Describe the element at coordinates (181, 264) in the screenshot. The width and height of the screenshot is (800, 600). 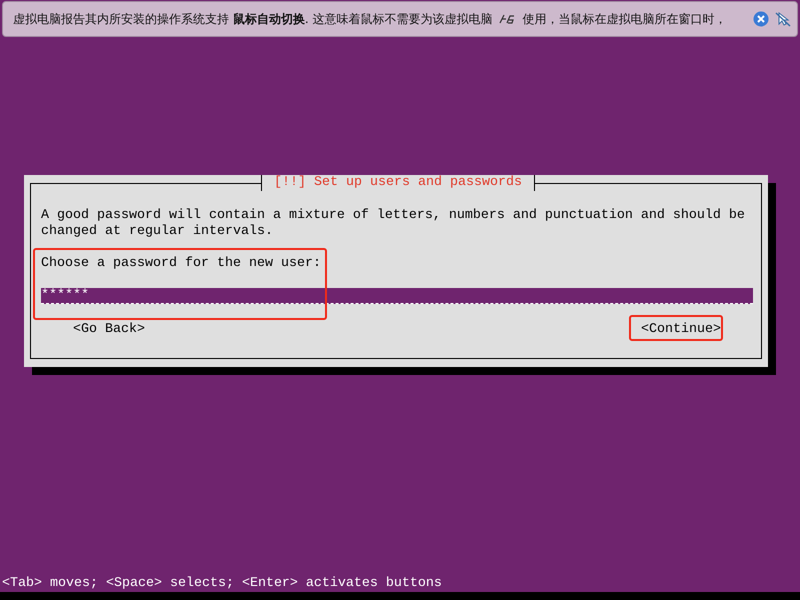
I see `prompt-label: Choose a password for the new user:` at that location.